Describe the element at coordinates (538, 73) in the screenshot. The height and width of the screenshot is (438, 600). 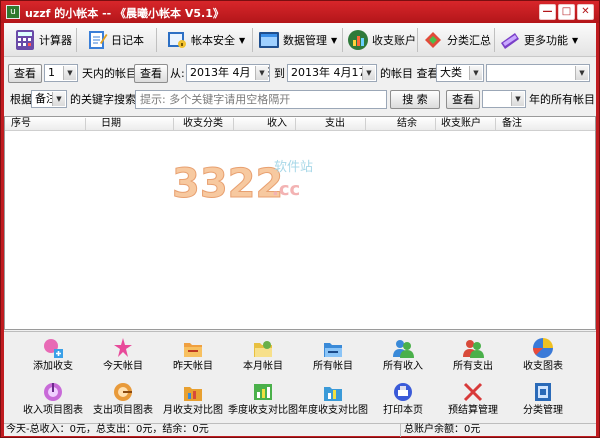
I see `subcategory-select: ▼` at that location.